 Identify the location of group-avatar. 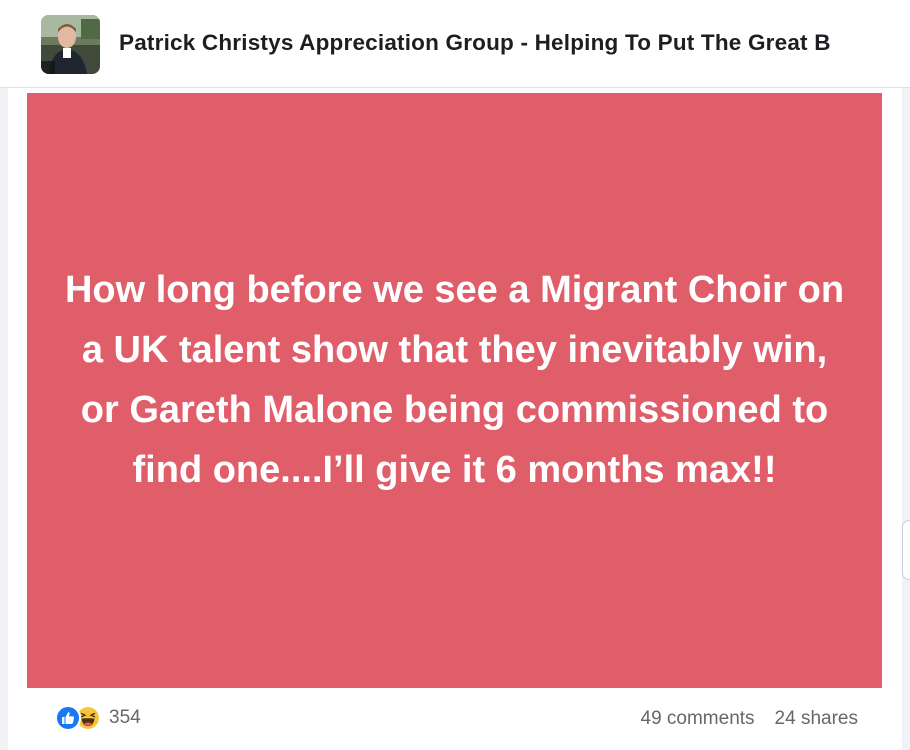
(70, 44).